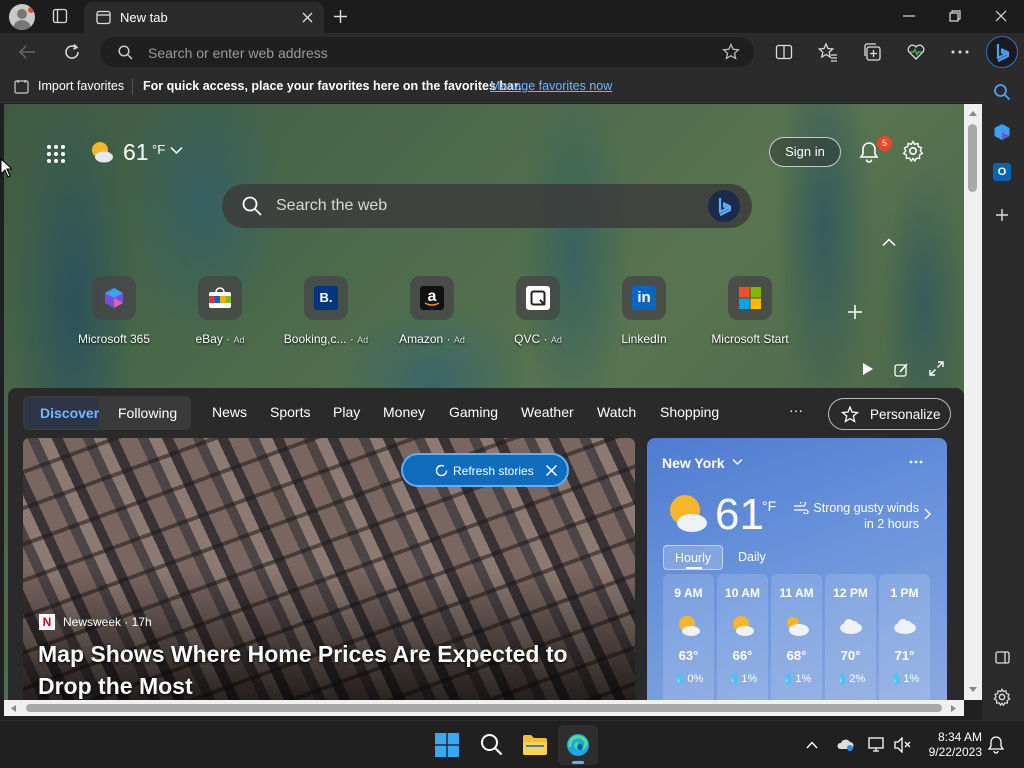 Image resolution: width=1024 pixels, height=768 pixels. What do you see at coordinates (889, 414) in the screenshot?
I see `personalize-button: Personalize` at bounding box center [889, 414].